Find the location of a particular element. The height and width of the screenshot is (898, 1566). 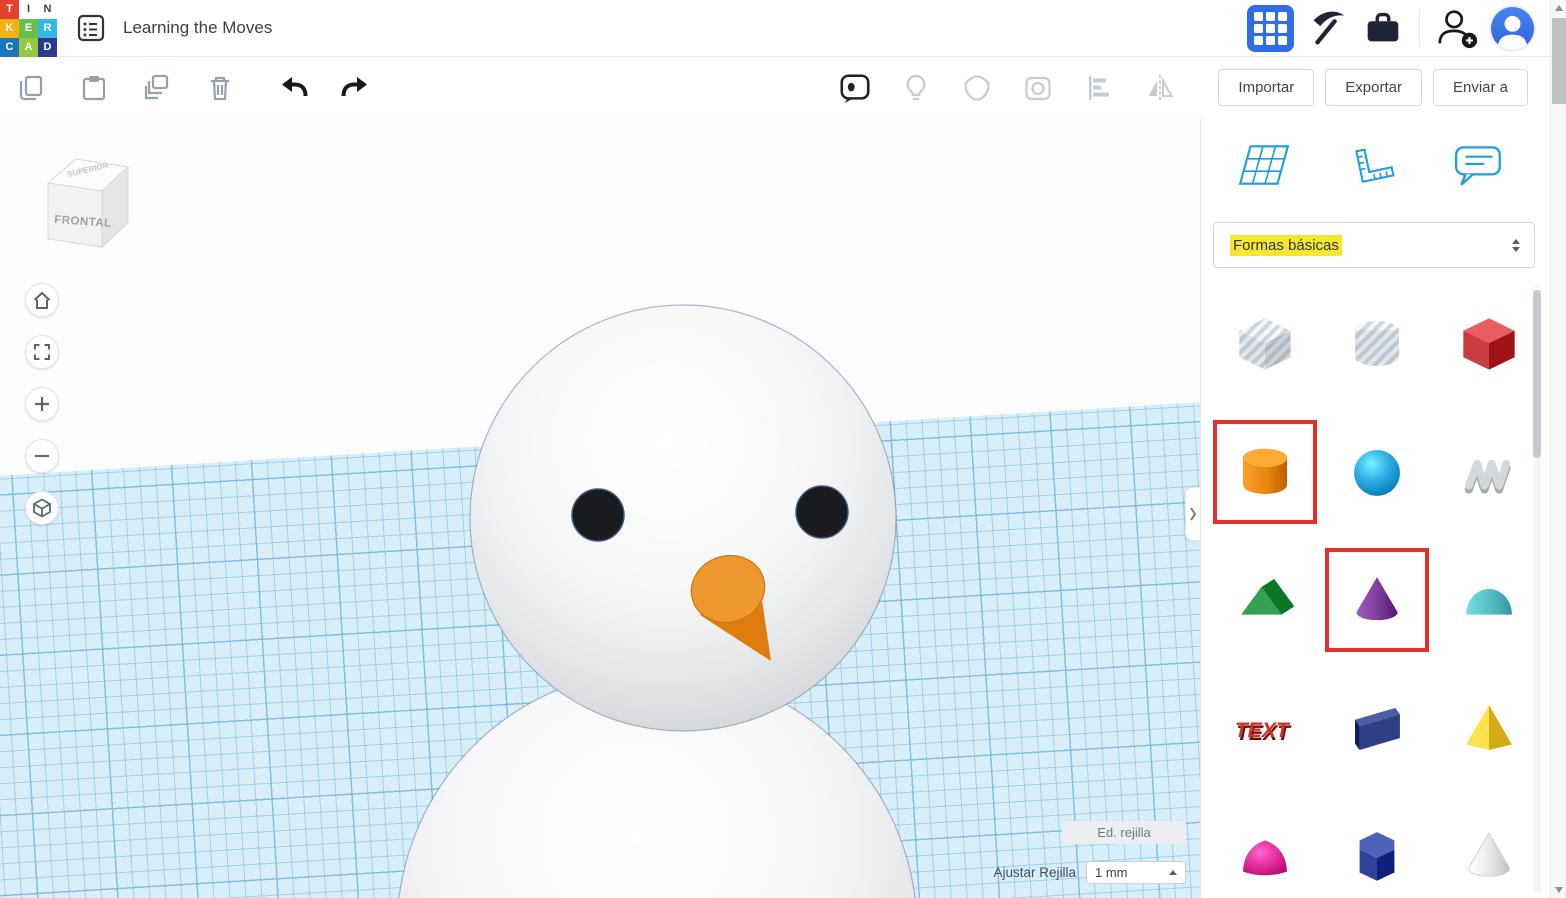

align-icon is located at coordinates (1099, 88).